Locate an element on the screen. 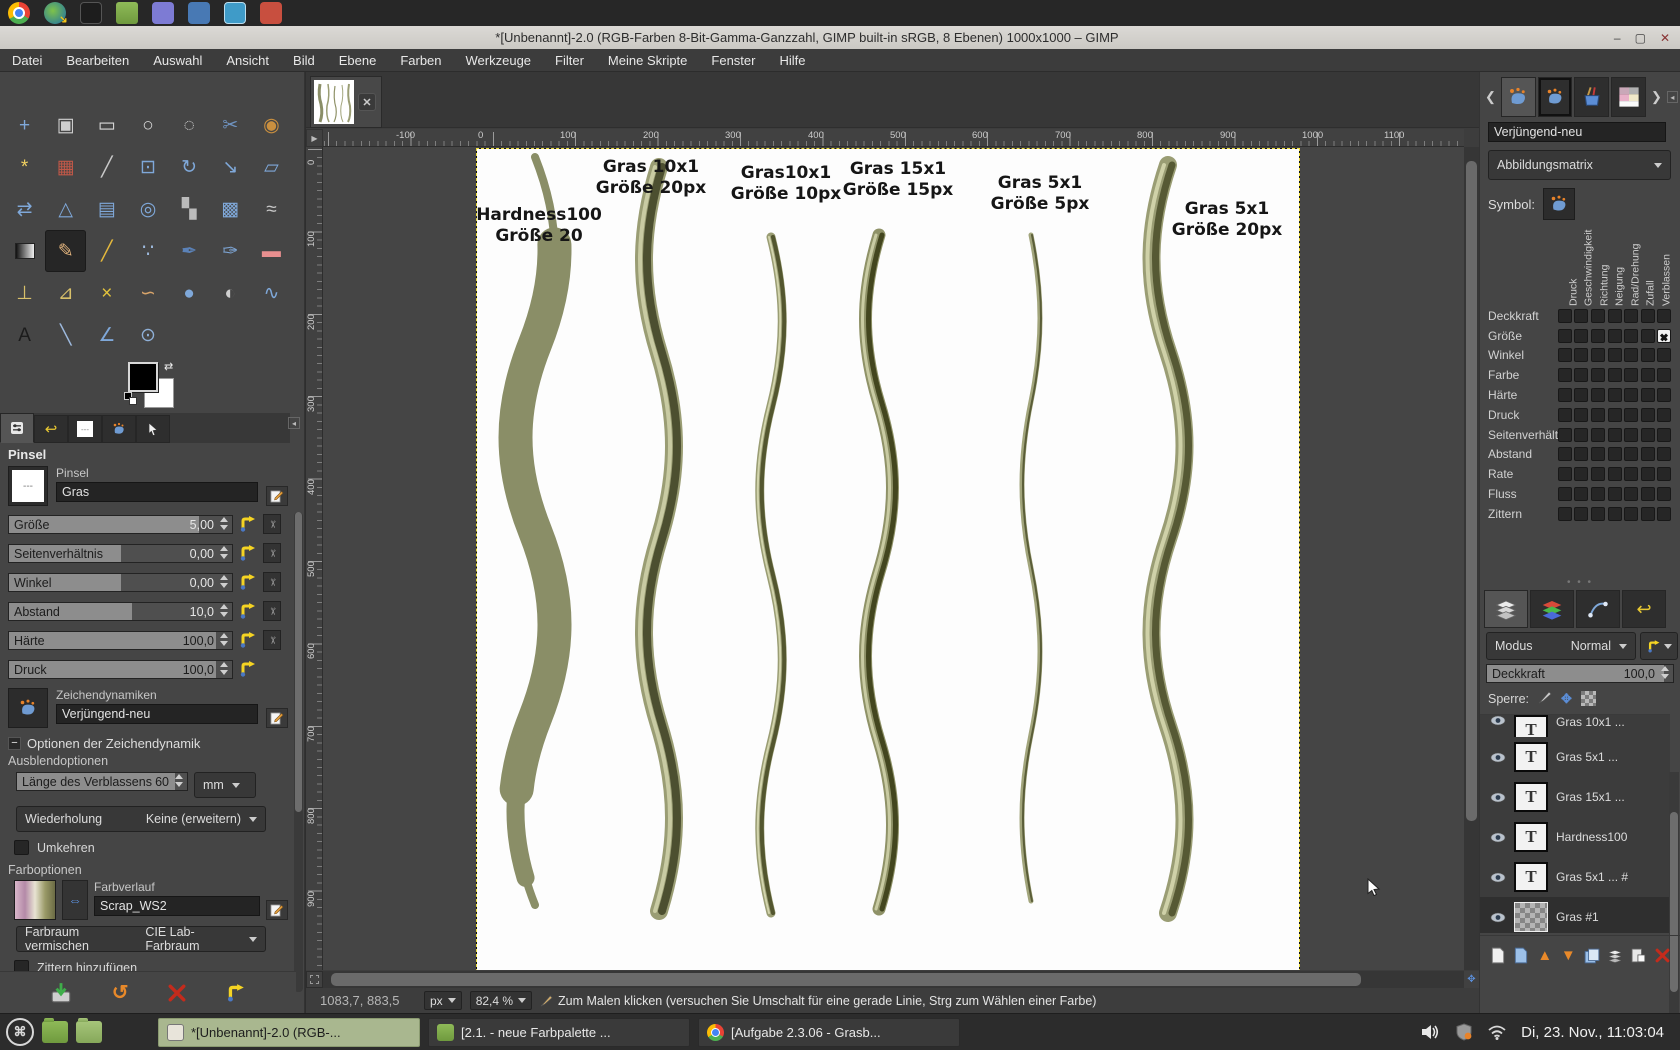 This screenshot has width=1680, height=1050. layer-opacity-slider: Deckkraft 100,0 is located at coordinates (1580, 673).